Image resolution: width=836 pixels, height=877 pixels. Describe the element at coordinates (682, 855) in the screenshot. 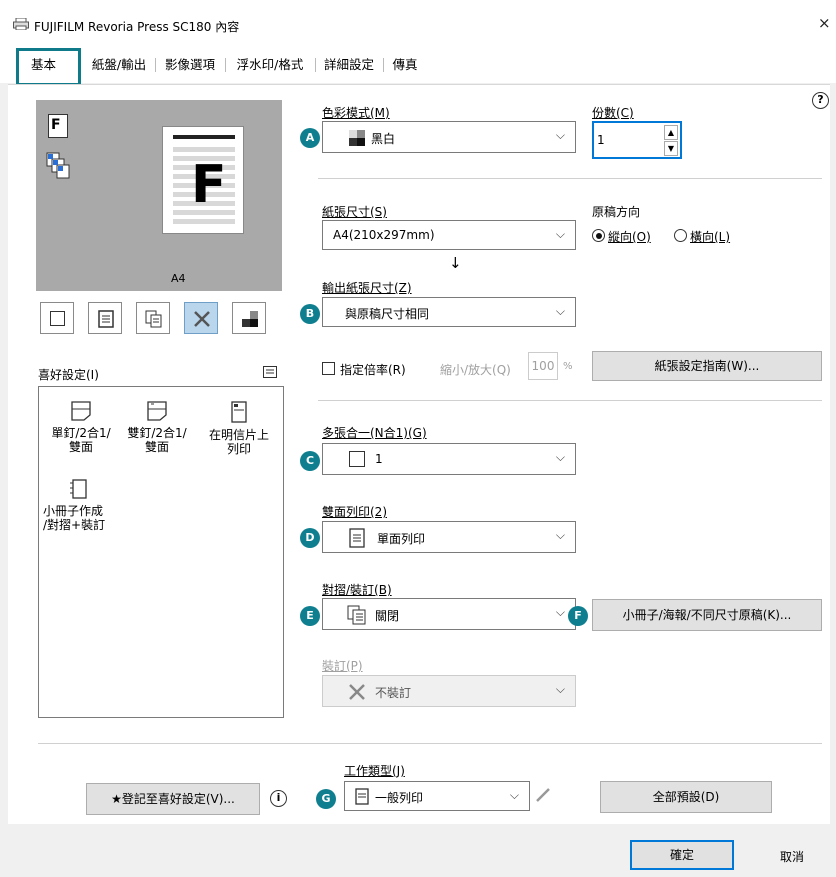

I see `ok-button: 確定` at that location.